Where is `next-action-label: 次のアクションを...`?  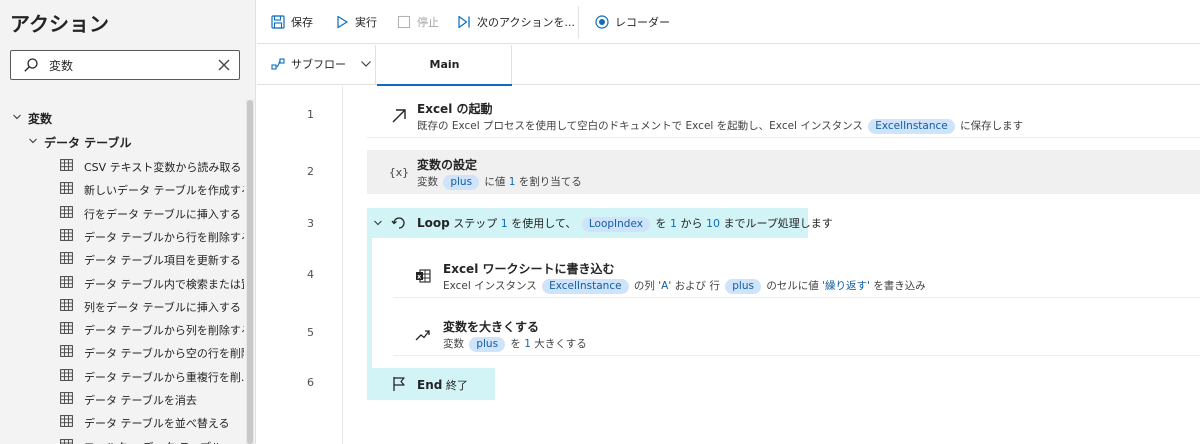 next-action-label: 次のアクションを... is located at coordinates (526, 22).